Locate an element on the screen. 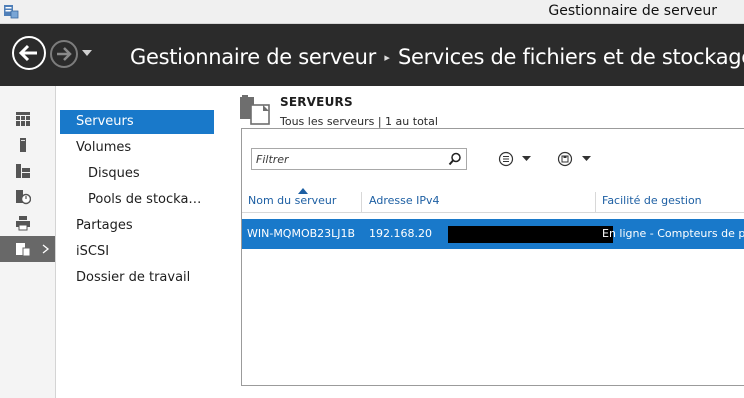 The height and width of the screenshot is (398, 744). forward-arrow-icon is located at coordinates (64, 54).